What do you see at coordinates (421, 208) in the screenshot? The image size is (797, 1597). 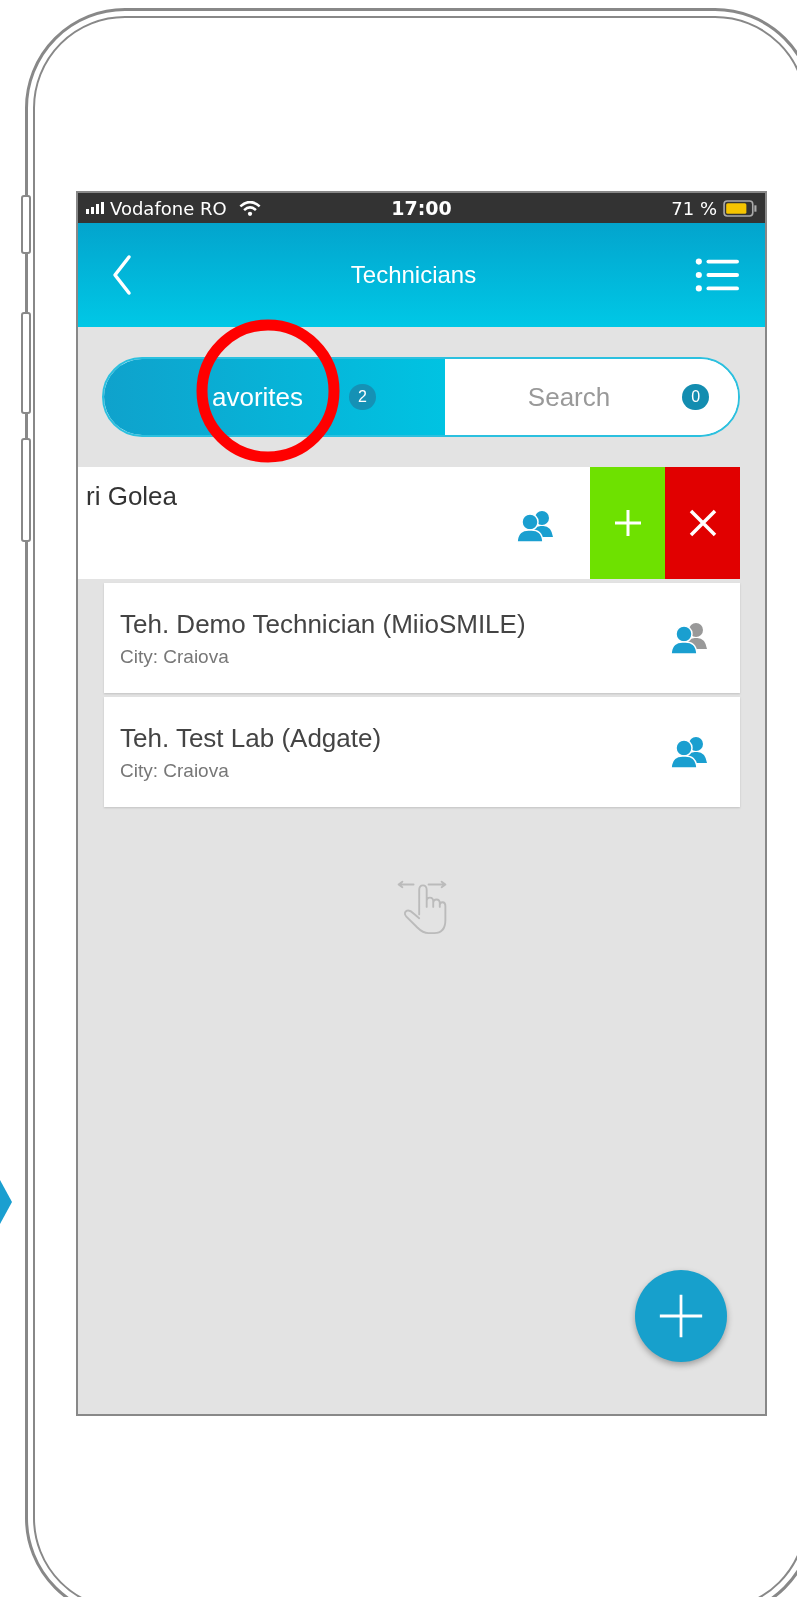 I see `status-time: 17:00` at bounding box center [421, 208].